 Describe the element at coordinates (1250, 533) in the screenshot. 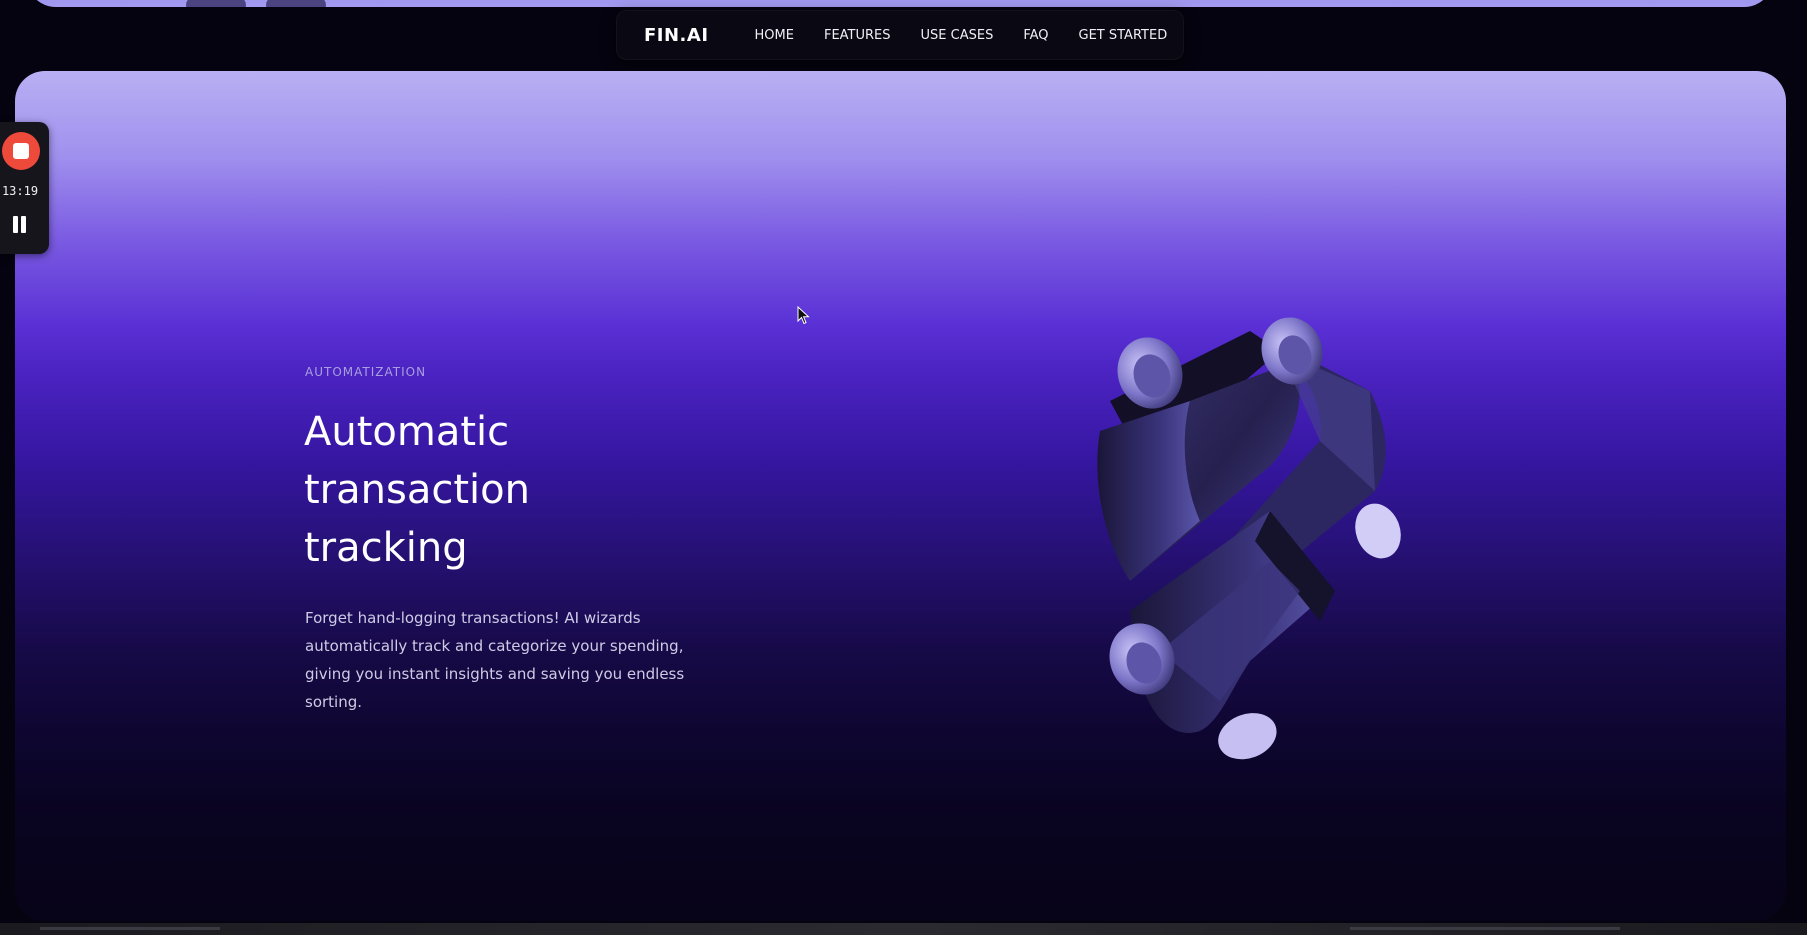

I see `3d-ribbon-logo-icon` at that location.